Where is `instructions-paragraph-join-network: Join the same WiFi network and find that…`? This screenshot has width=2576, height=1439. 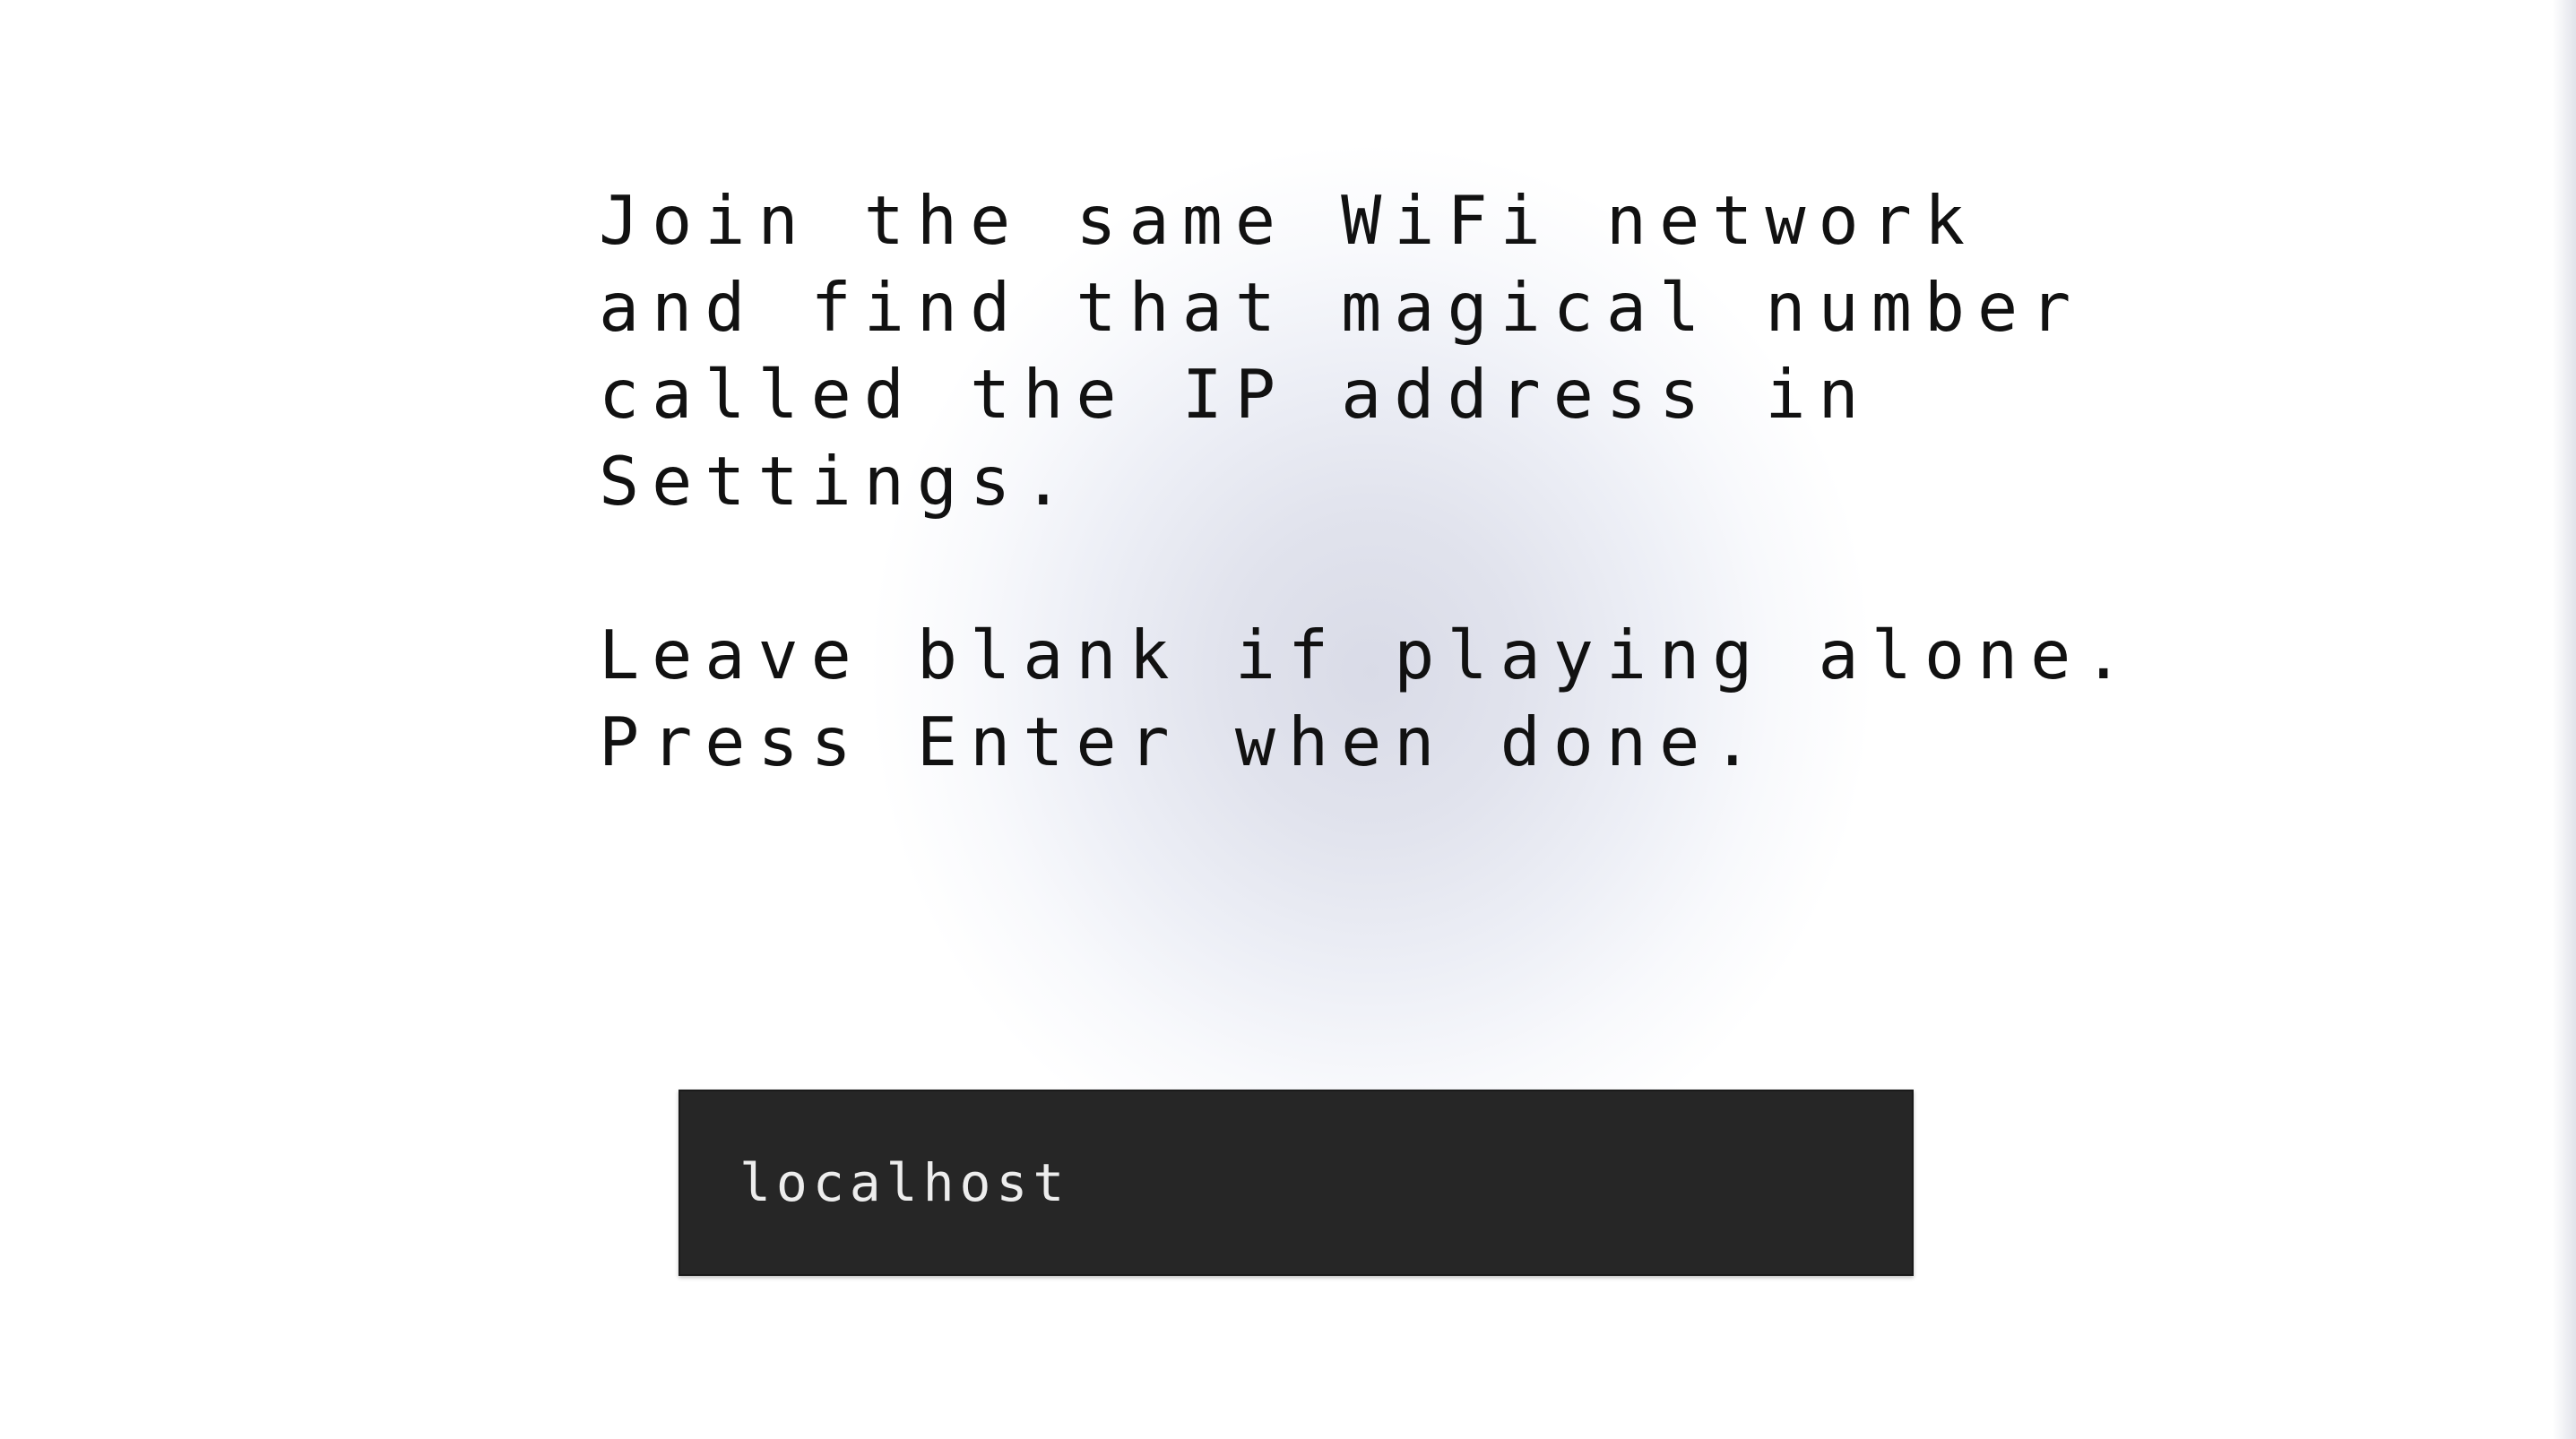
instructions-paragraph-join-network: Join the same WiFi network and find that… is located at coordinates (1341, 351).